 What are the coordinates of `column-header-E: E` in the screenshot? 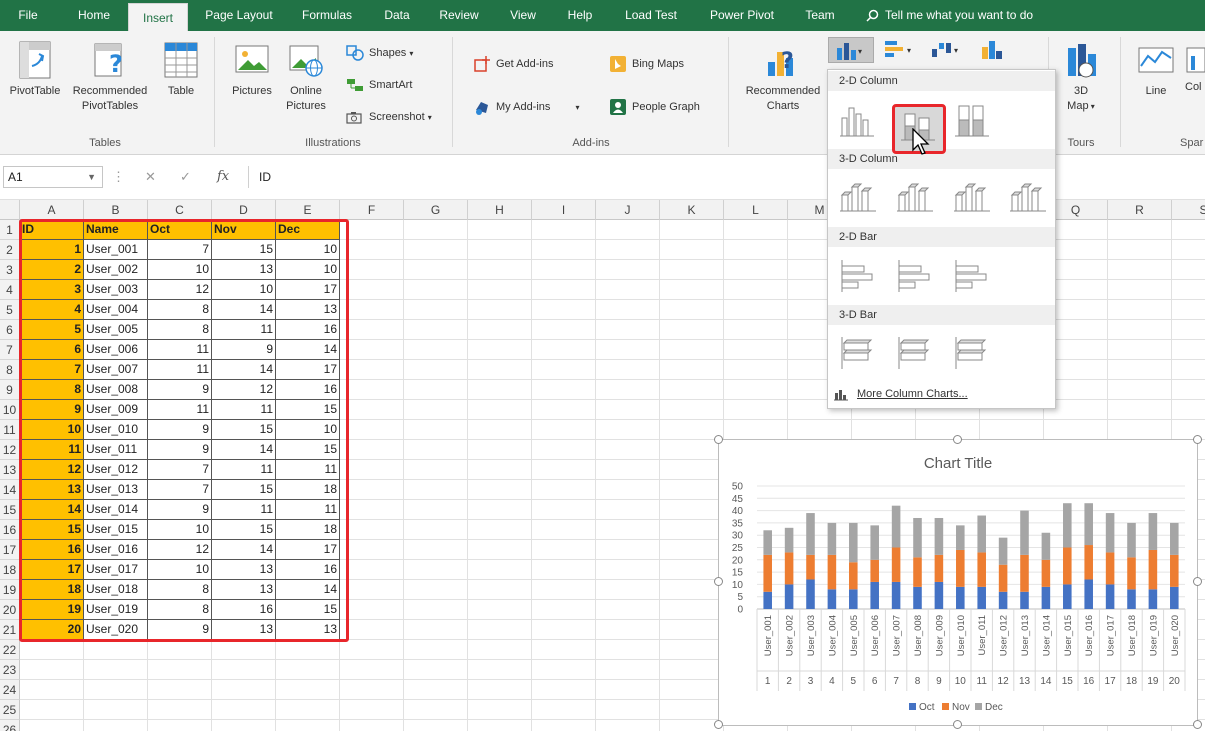 It's located at (308, 210).